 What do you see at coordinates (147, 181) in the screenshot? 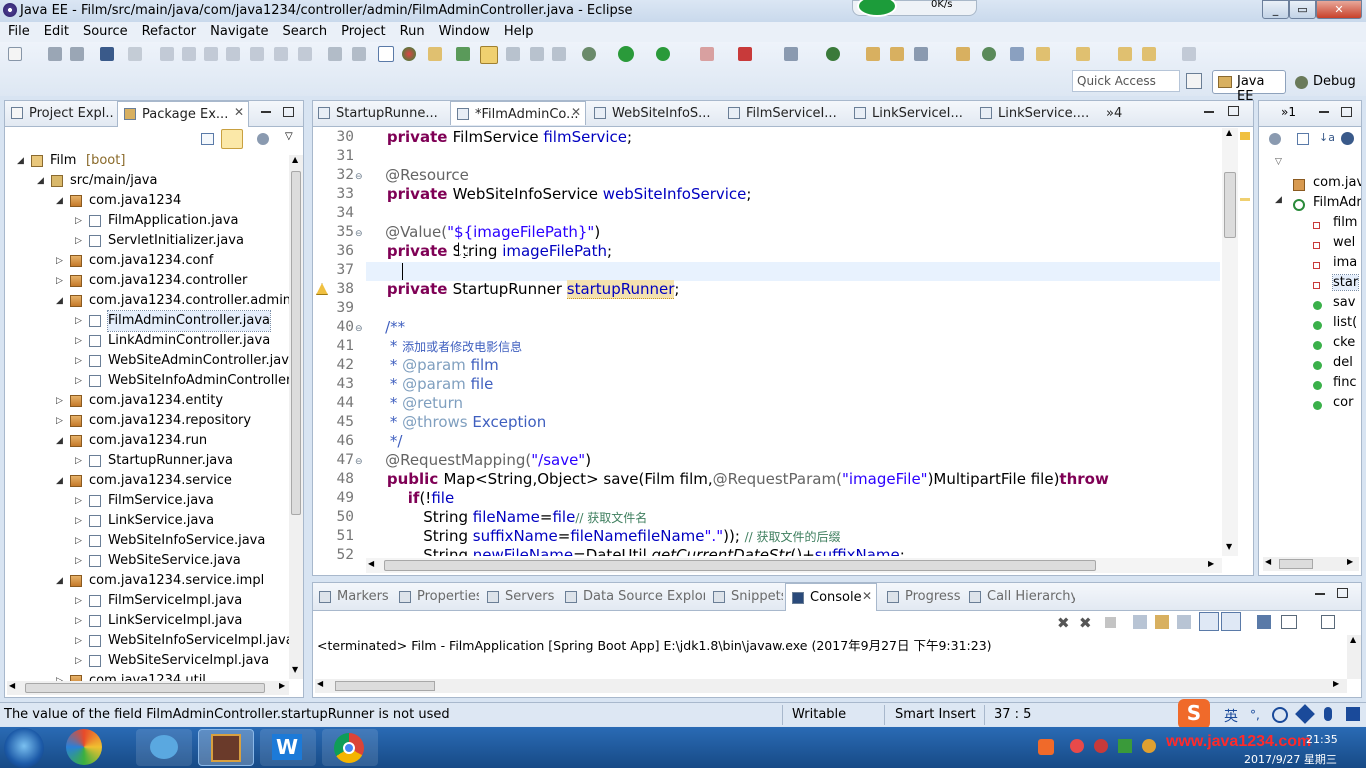
I see `tree-item-folder: ◢ src/main/java` at bounding box center [147, 181].